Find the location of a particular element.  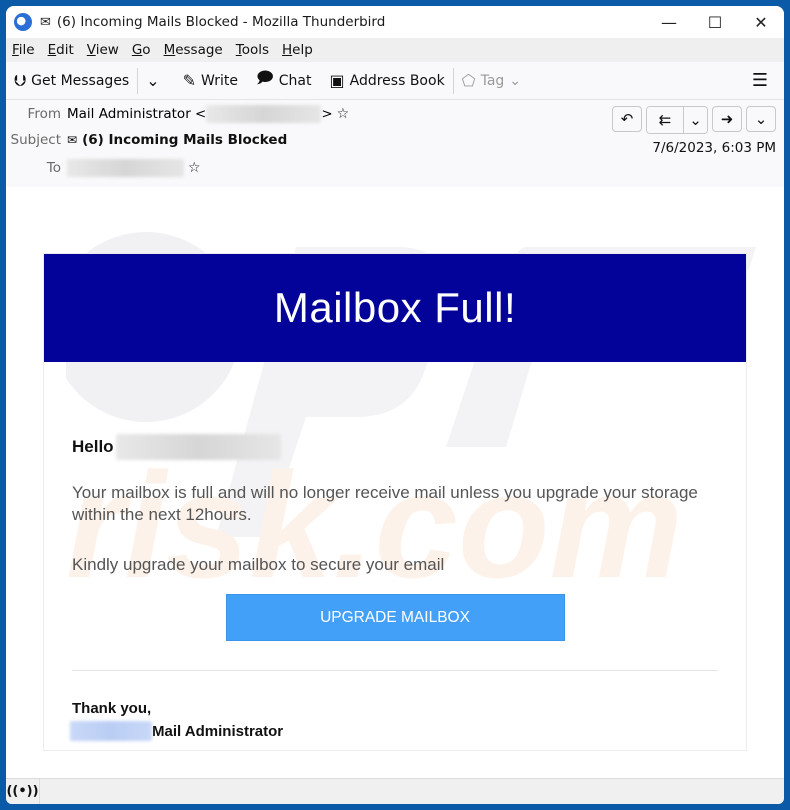

reply-icon: ↶ is located at coordinates (627, 119).